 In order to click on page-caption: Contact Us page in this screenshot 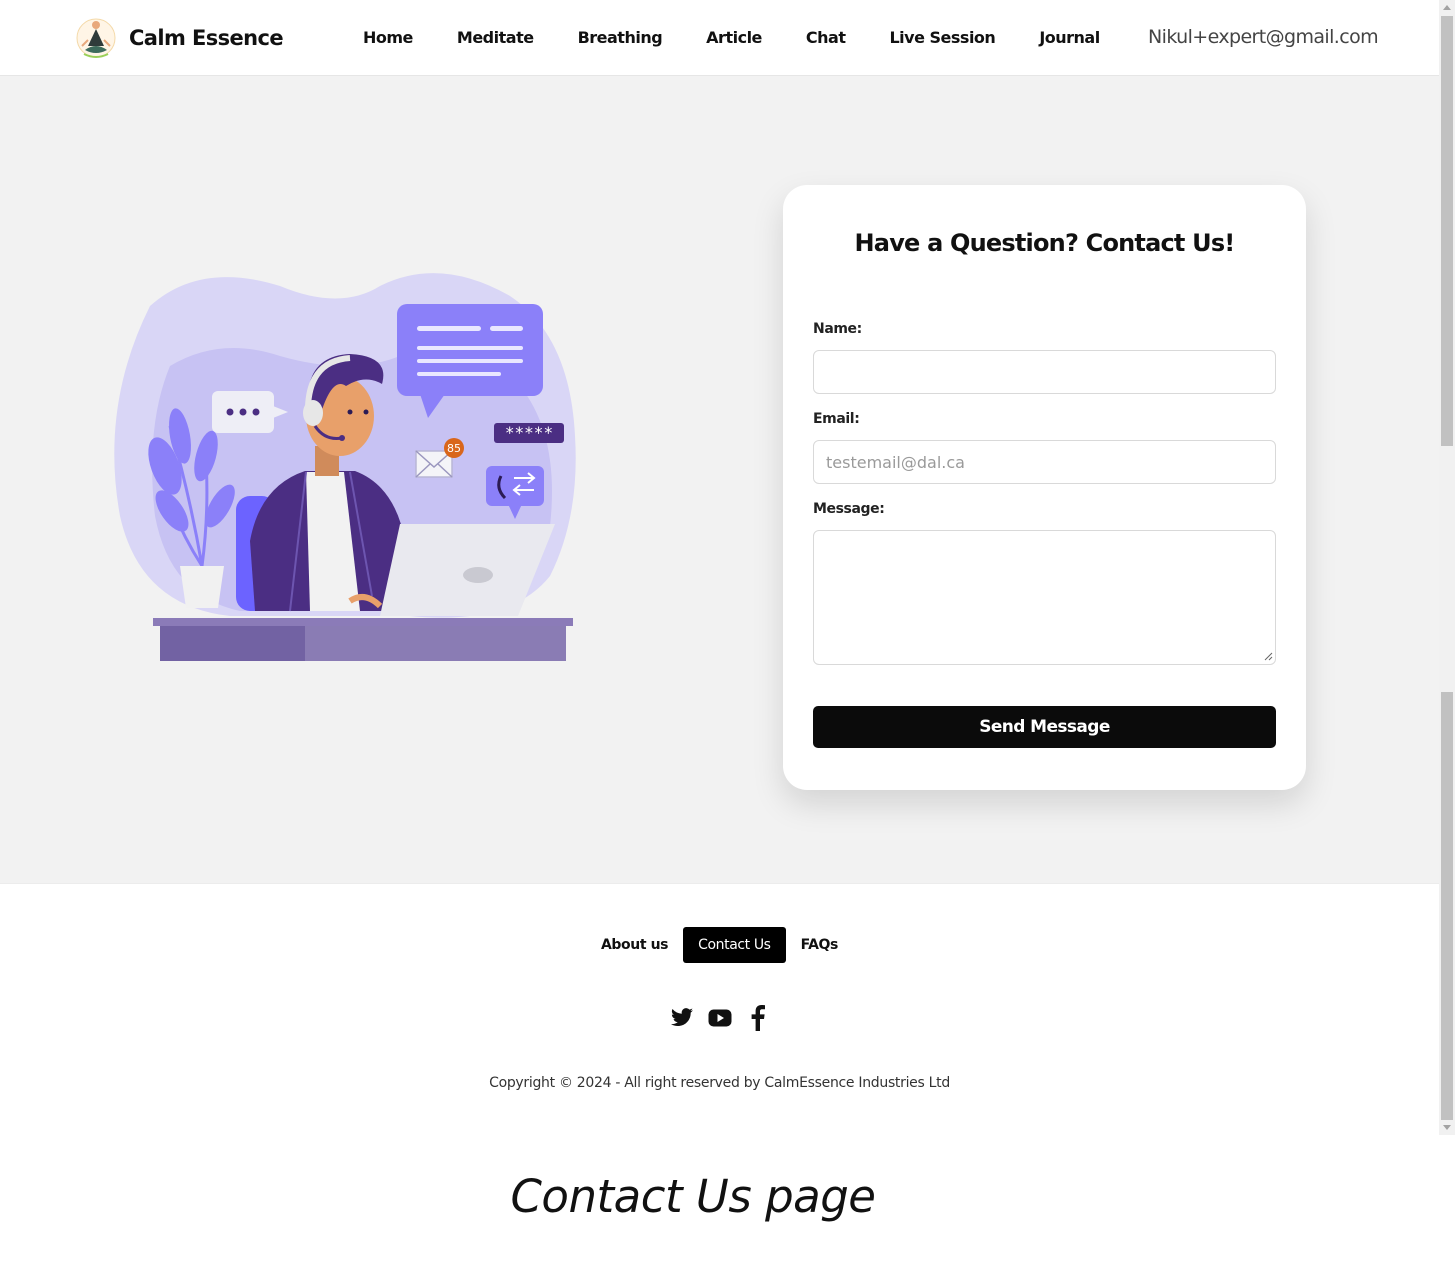, I will do `click(693, 1196)`.